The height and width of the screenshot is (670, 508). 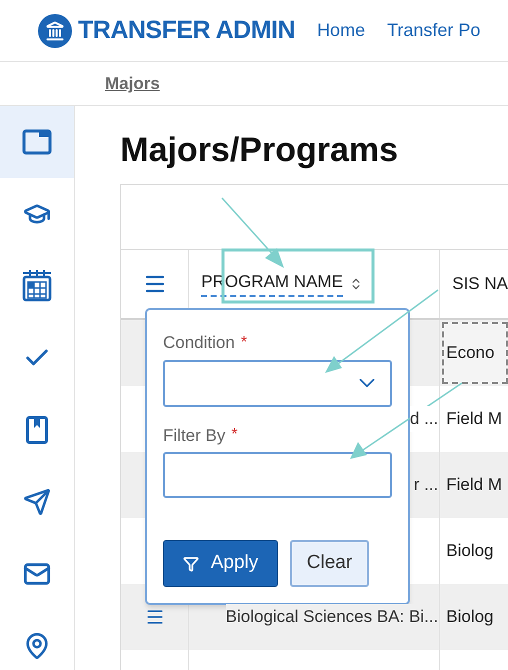 What do you see at coordinates (277, 383) in the screenshot?
I see `condition-select` at bounding box center [277, 383].